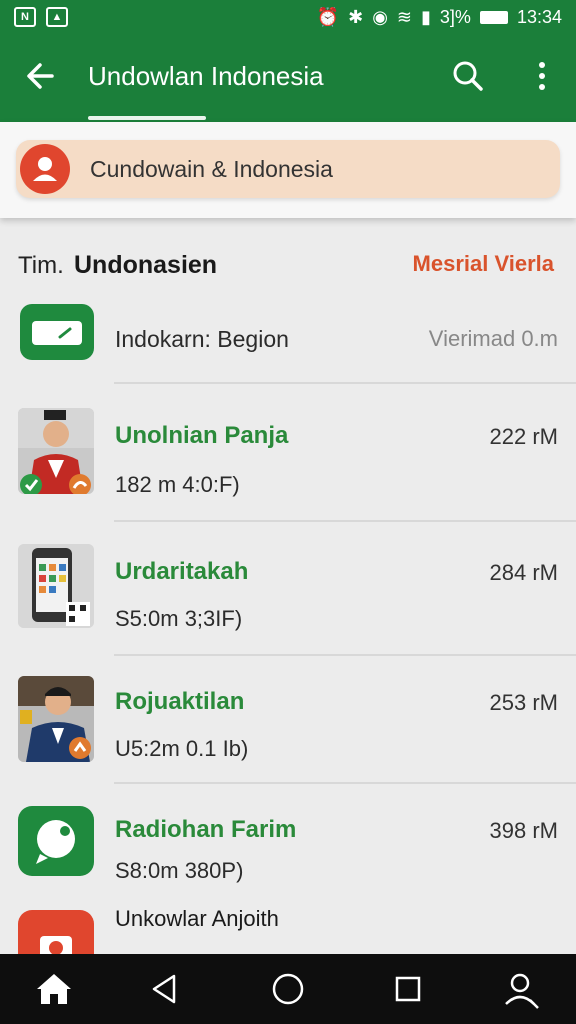 The width and height of the screenshot is (576, 1024). I want to click on list-item: Radiohan Farim S8:0m 380P) 398 rM, so click(288, 842).